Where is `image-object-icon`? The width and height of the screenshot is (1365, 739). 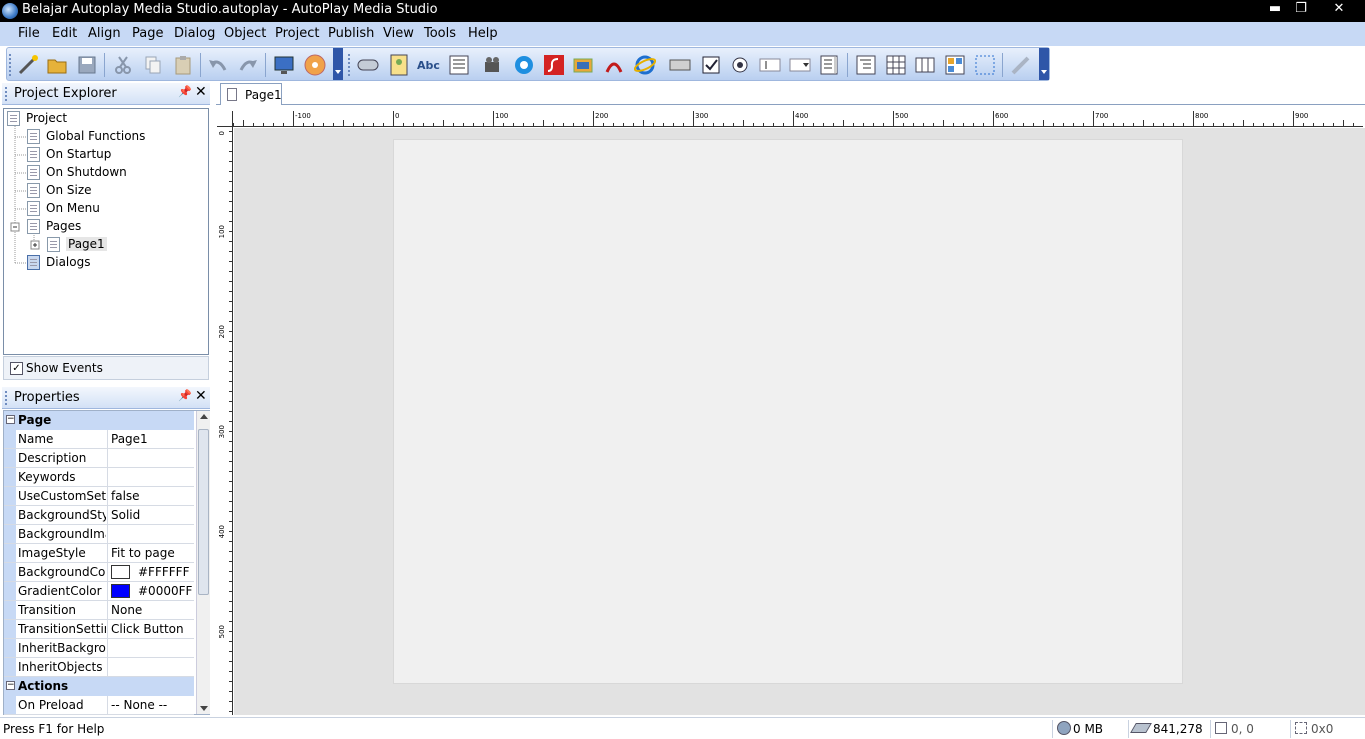 image-object-icon is located at coordinates (399, 65).